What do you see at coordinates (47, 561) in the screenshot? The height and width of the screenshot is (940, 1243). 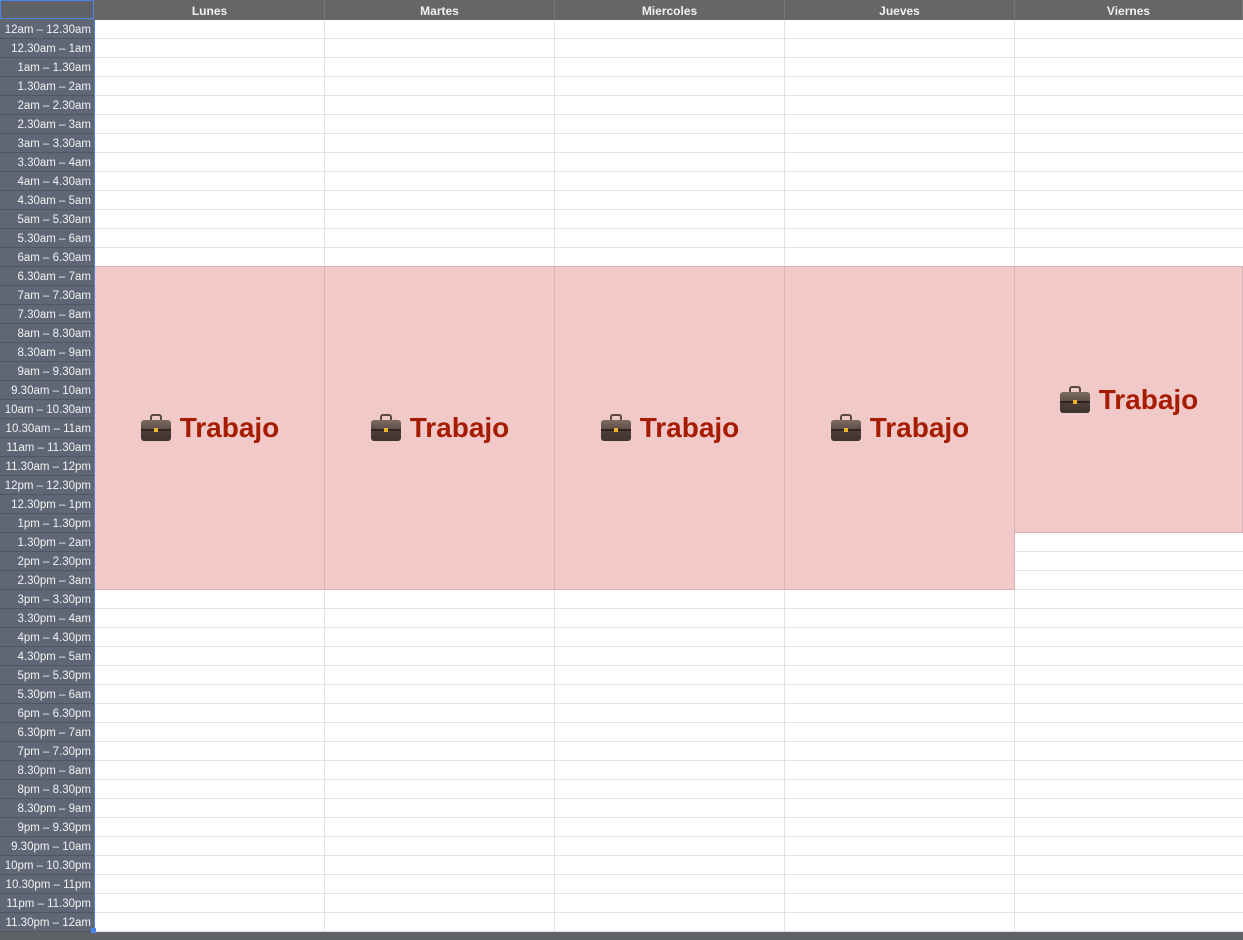 I see `time-slot-label: 2pm – 2.30pm` at bounding box center [47, 561].